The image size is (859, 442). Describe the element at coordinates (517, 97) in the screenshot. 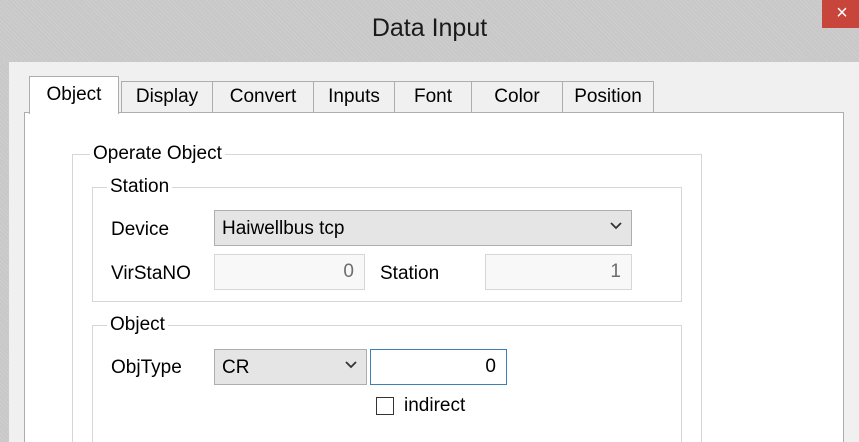

I see `tab-color: Color` at that location.